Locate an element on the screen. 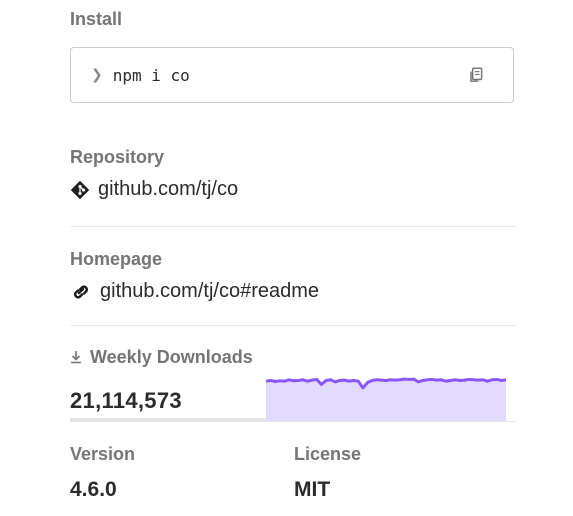  license-label: License is located at coordinates (328, 454).